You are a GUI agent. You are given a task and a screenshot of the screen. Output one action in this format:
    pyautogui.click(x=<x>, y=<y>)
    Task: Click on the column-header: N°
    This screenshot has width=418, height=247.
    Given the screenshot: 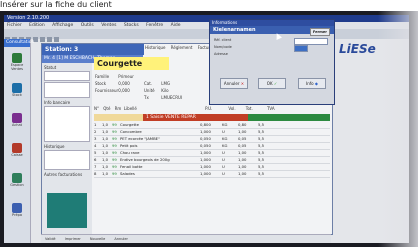 What is the action you would take?
    pyautogui.click(x=96, y=108)
    